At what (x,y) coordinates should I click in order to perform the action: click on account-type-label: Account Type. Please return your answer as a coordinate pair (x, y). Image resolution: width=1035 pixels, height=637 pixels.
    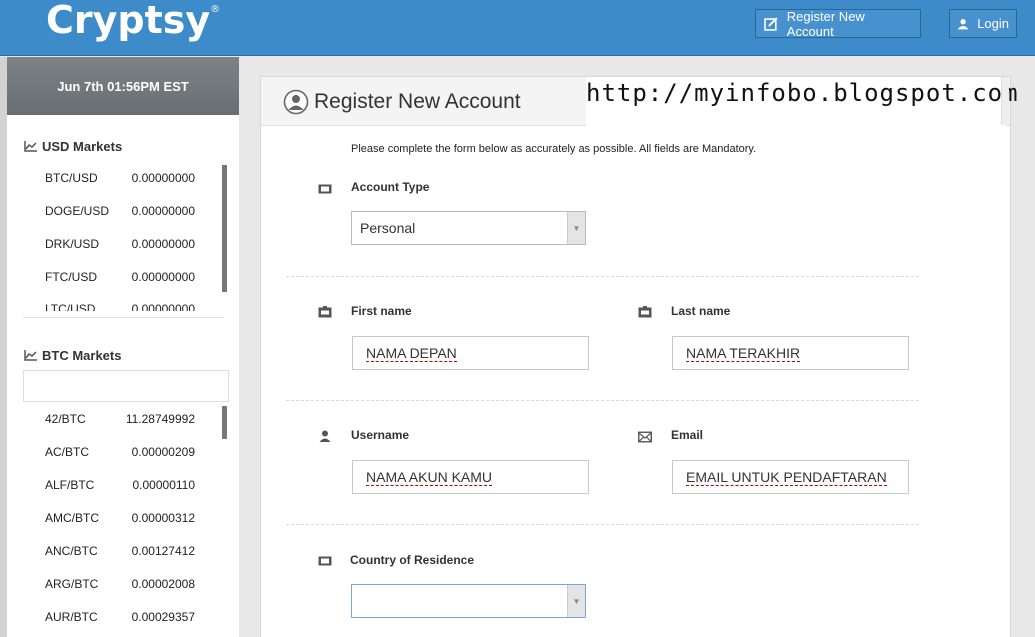
    Looking at the image, I should click on (390, 187).